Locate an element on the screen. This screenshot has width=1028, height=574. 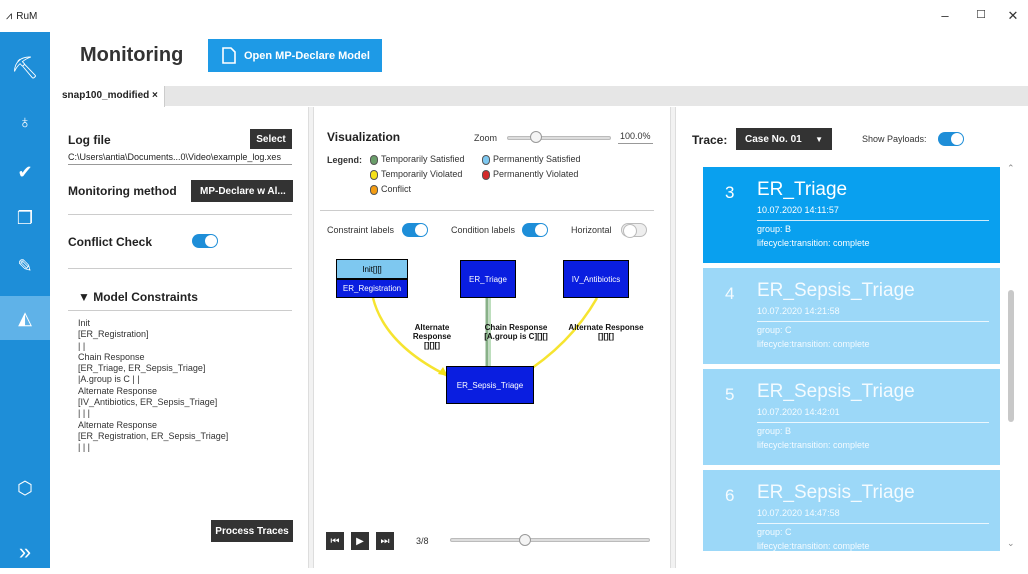
graph-node-er-registration: ER_Registration is located at coordinates (372, 288).